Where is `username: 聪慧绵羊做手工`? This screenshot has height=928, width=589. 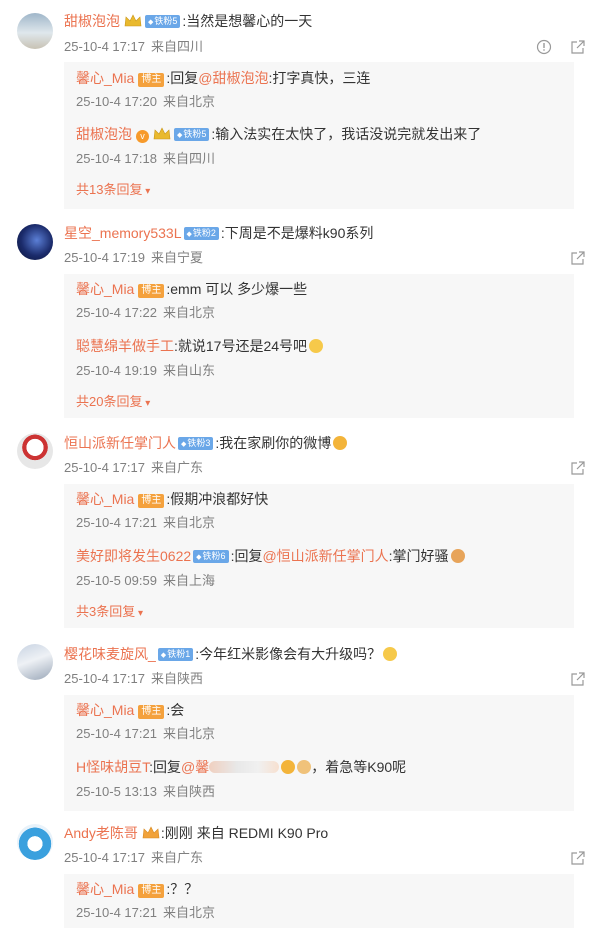 username: 聪慧绵羊做手工 is located at coordinates (125, 346).